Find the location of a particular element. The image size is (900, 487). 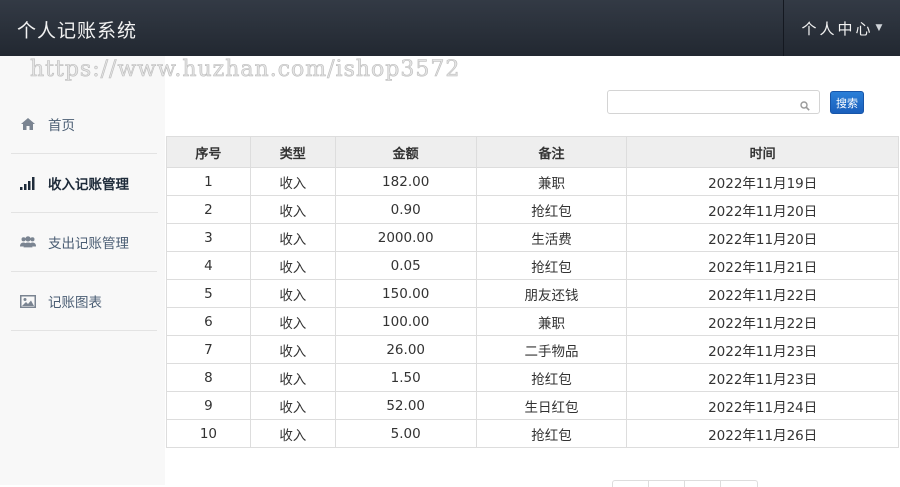

table-header-row: 序号 类型 金额 备注 时间 is located at coordinates (532, 152).